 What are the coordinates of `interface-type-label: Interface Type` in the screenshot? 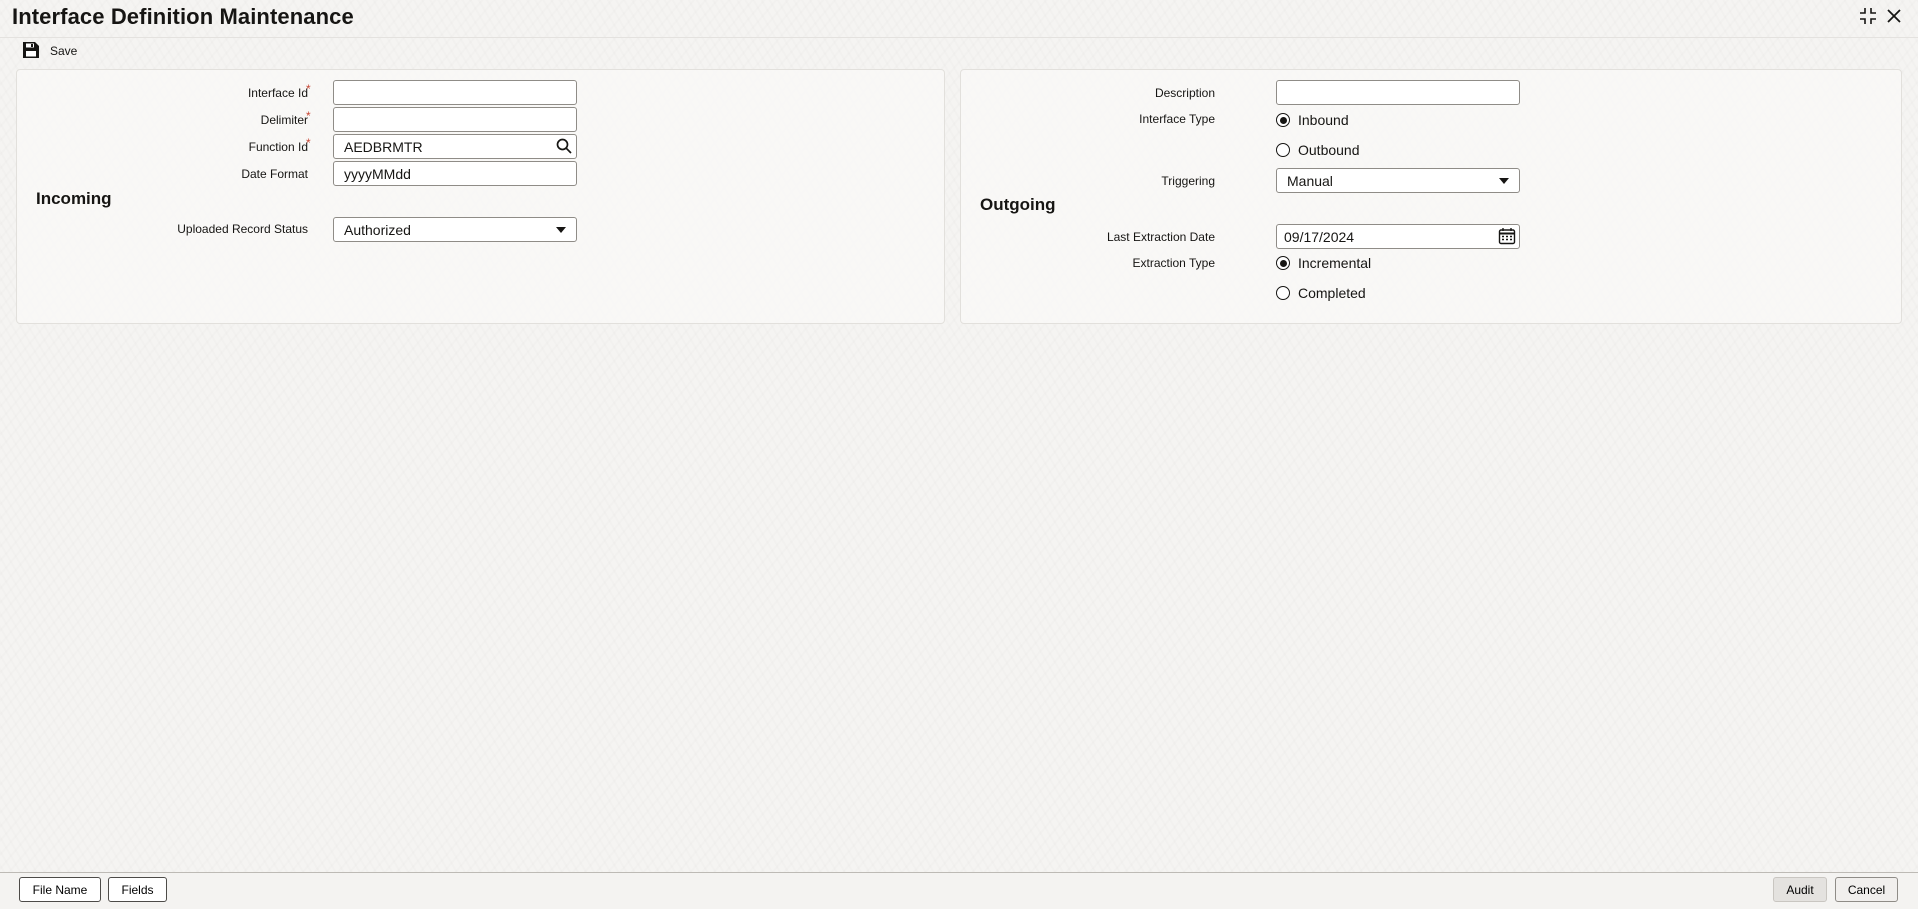 It's located at (1177, 119).